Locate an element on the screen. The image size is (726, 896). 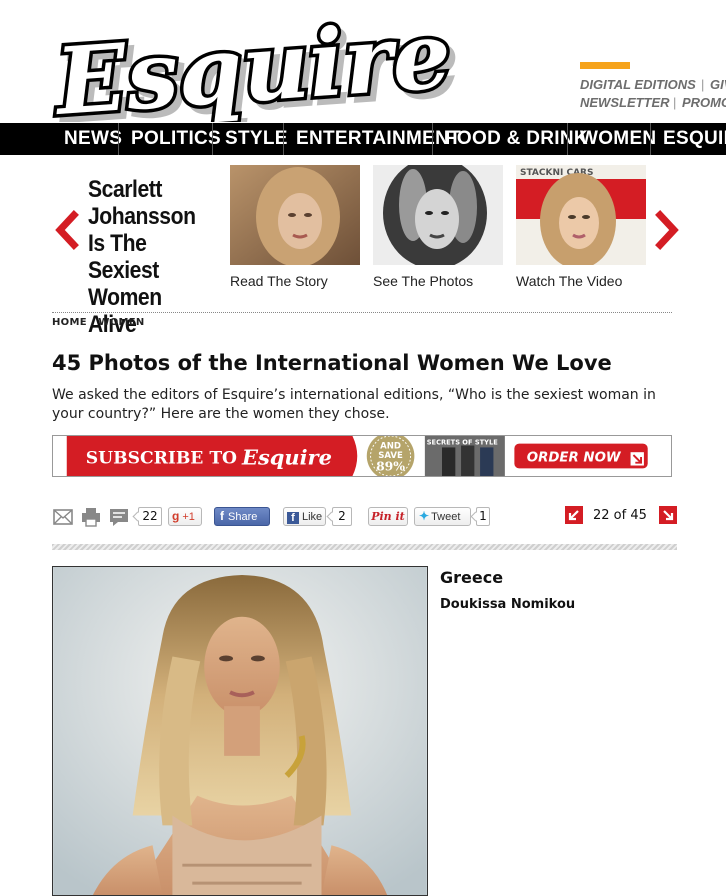
breadcrumb: HOME / WOMEN is located at coordinates (98, 322).